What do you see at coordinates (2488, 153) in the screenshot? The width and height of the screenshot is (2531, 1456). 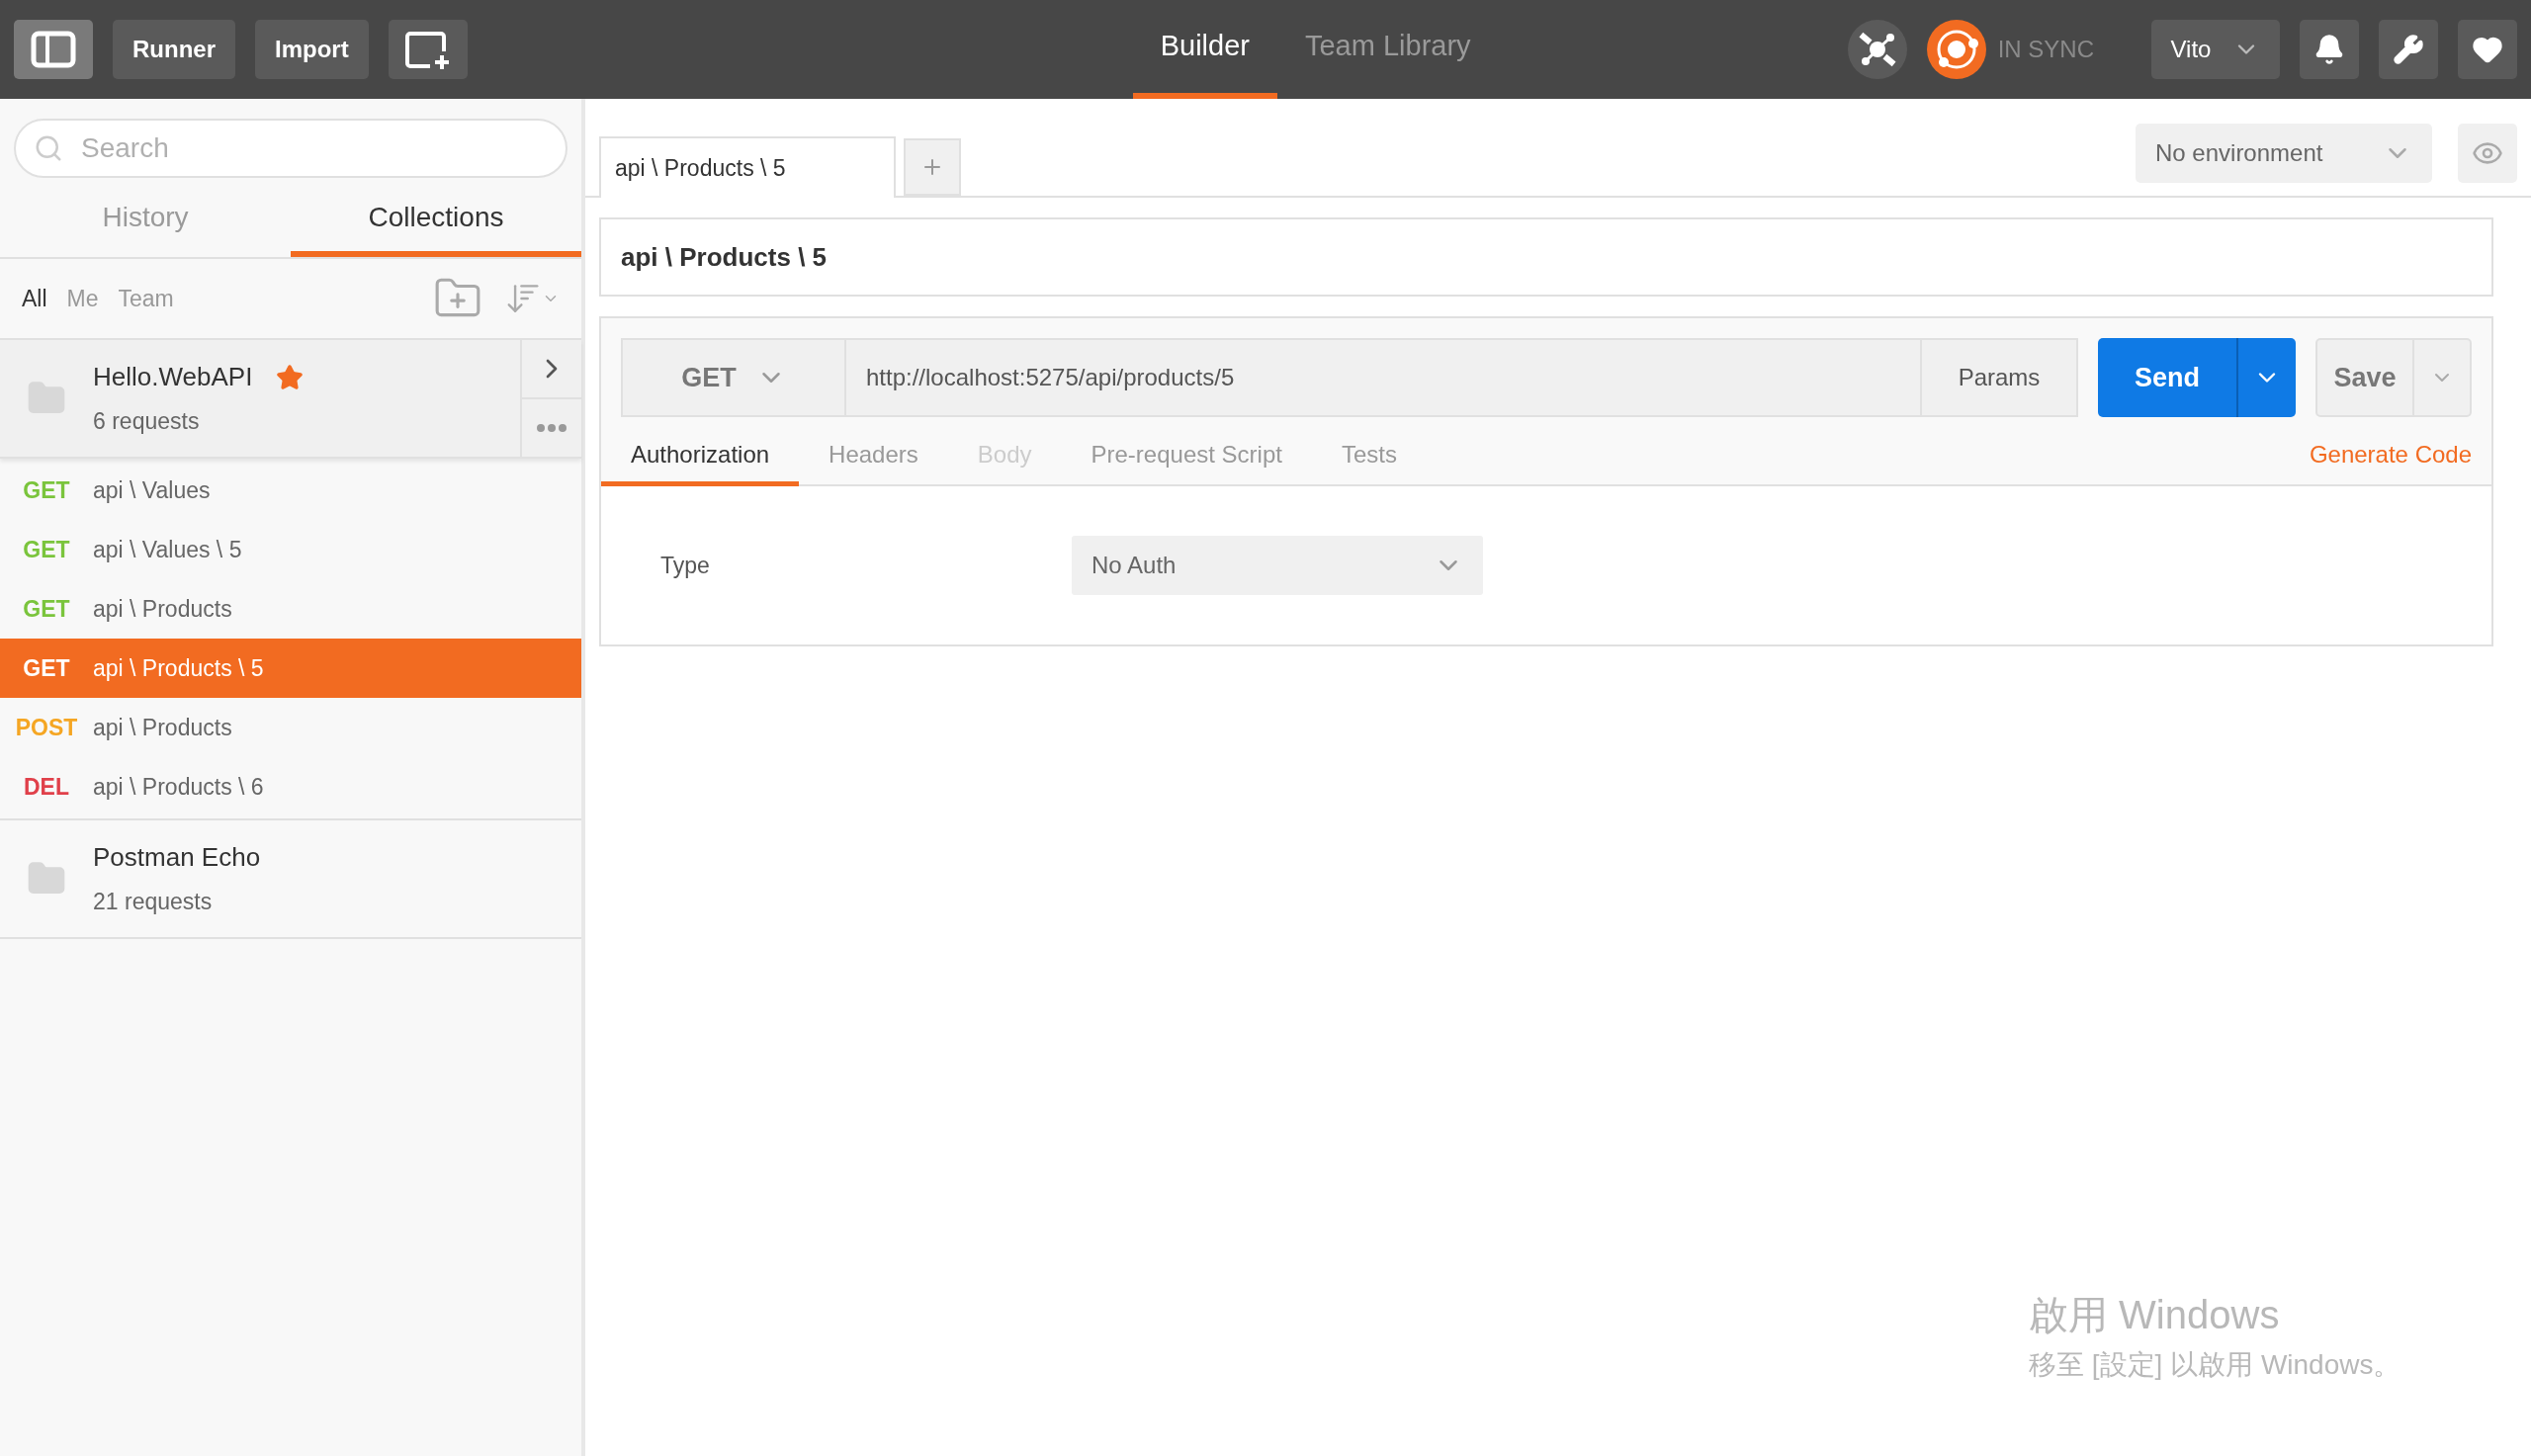 I see `environment-eye-button` at bounding box center [2488, 153].